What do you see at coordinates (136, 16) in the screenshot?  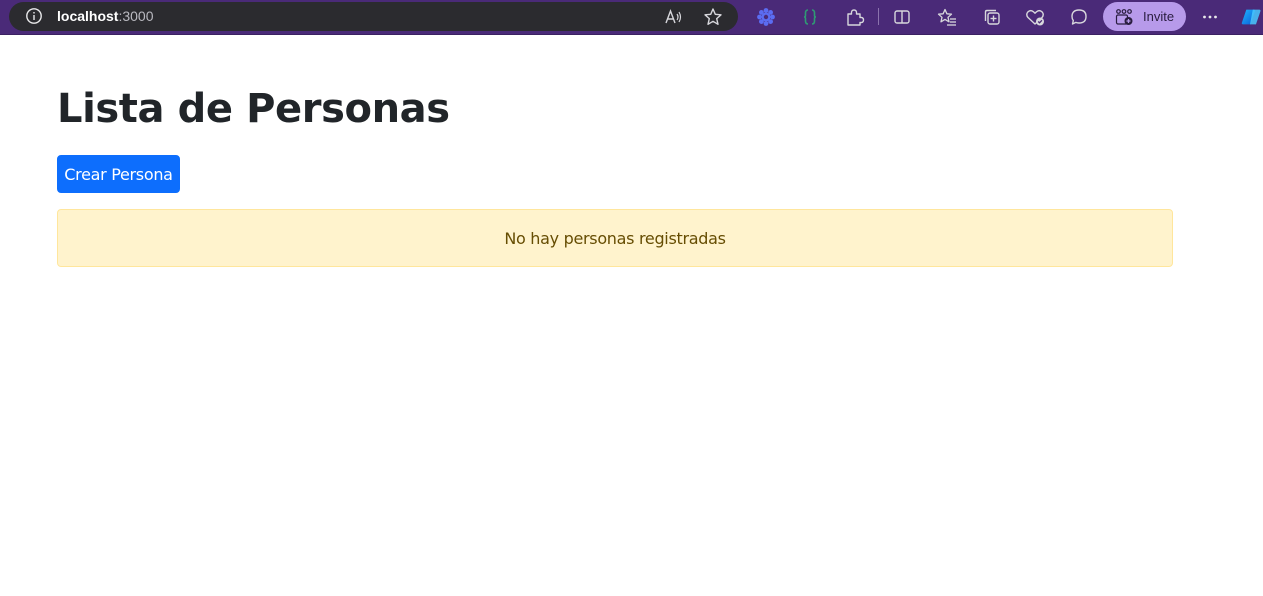 I see `url-port: :3000` at bounding box center [136, 16].